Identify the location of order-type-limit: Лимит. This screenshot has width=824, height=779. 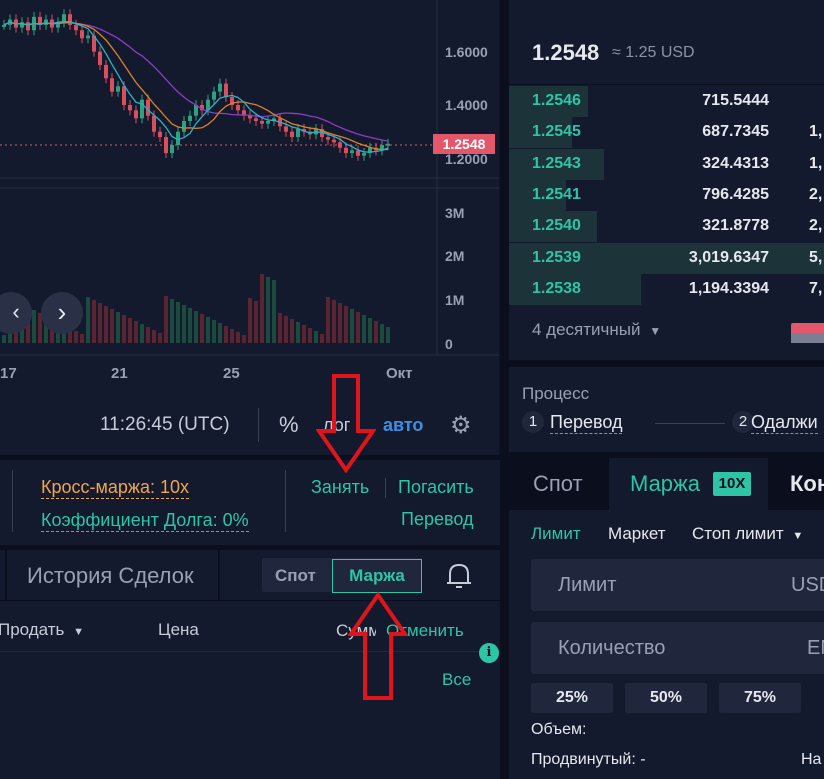
(556, 534).